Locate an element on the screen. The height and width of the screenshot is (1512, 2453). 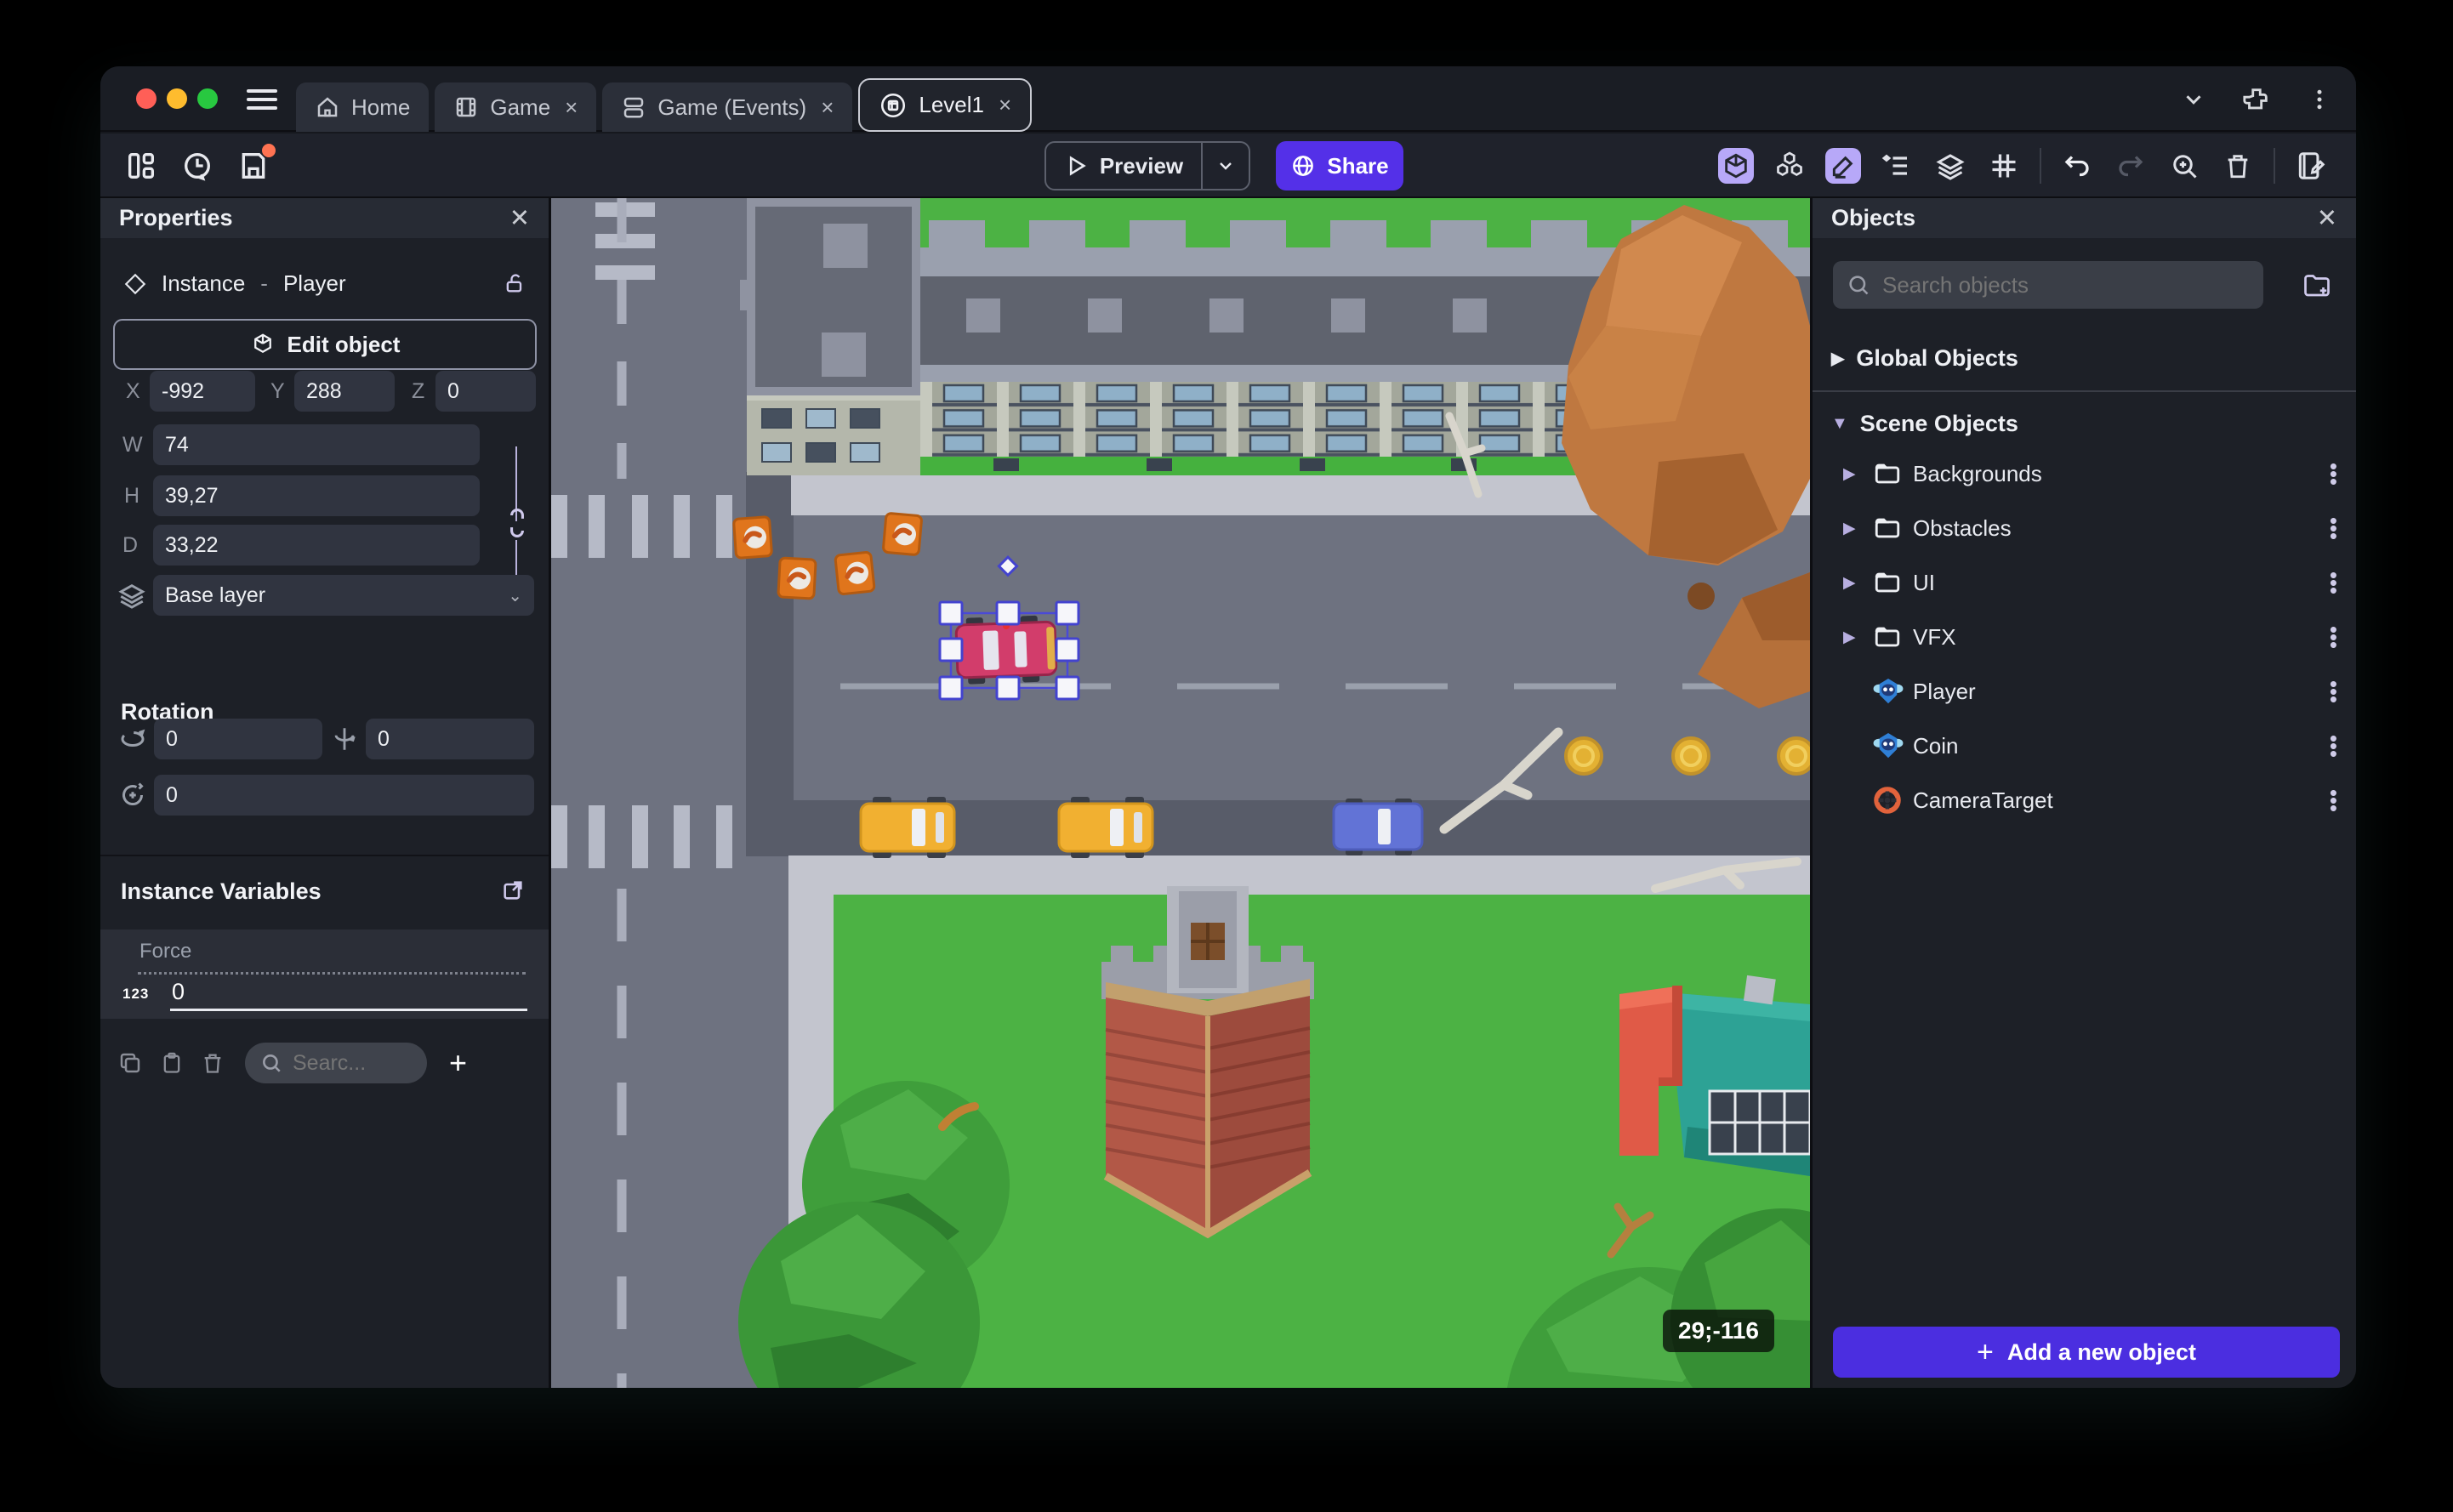
objects-search-input is located at coordinates (2066, 284).